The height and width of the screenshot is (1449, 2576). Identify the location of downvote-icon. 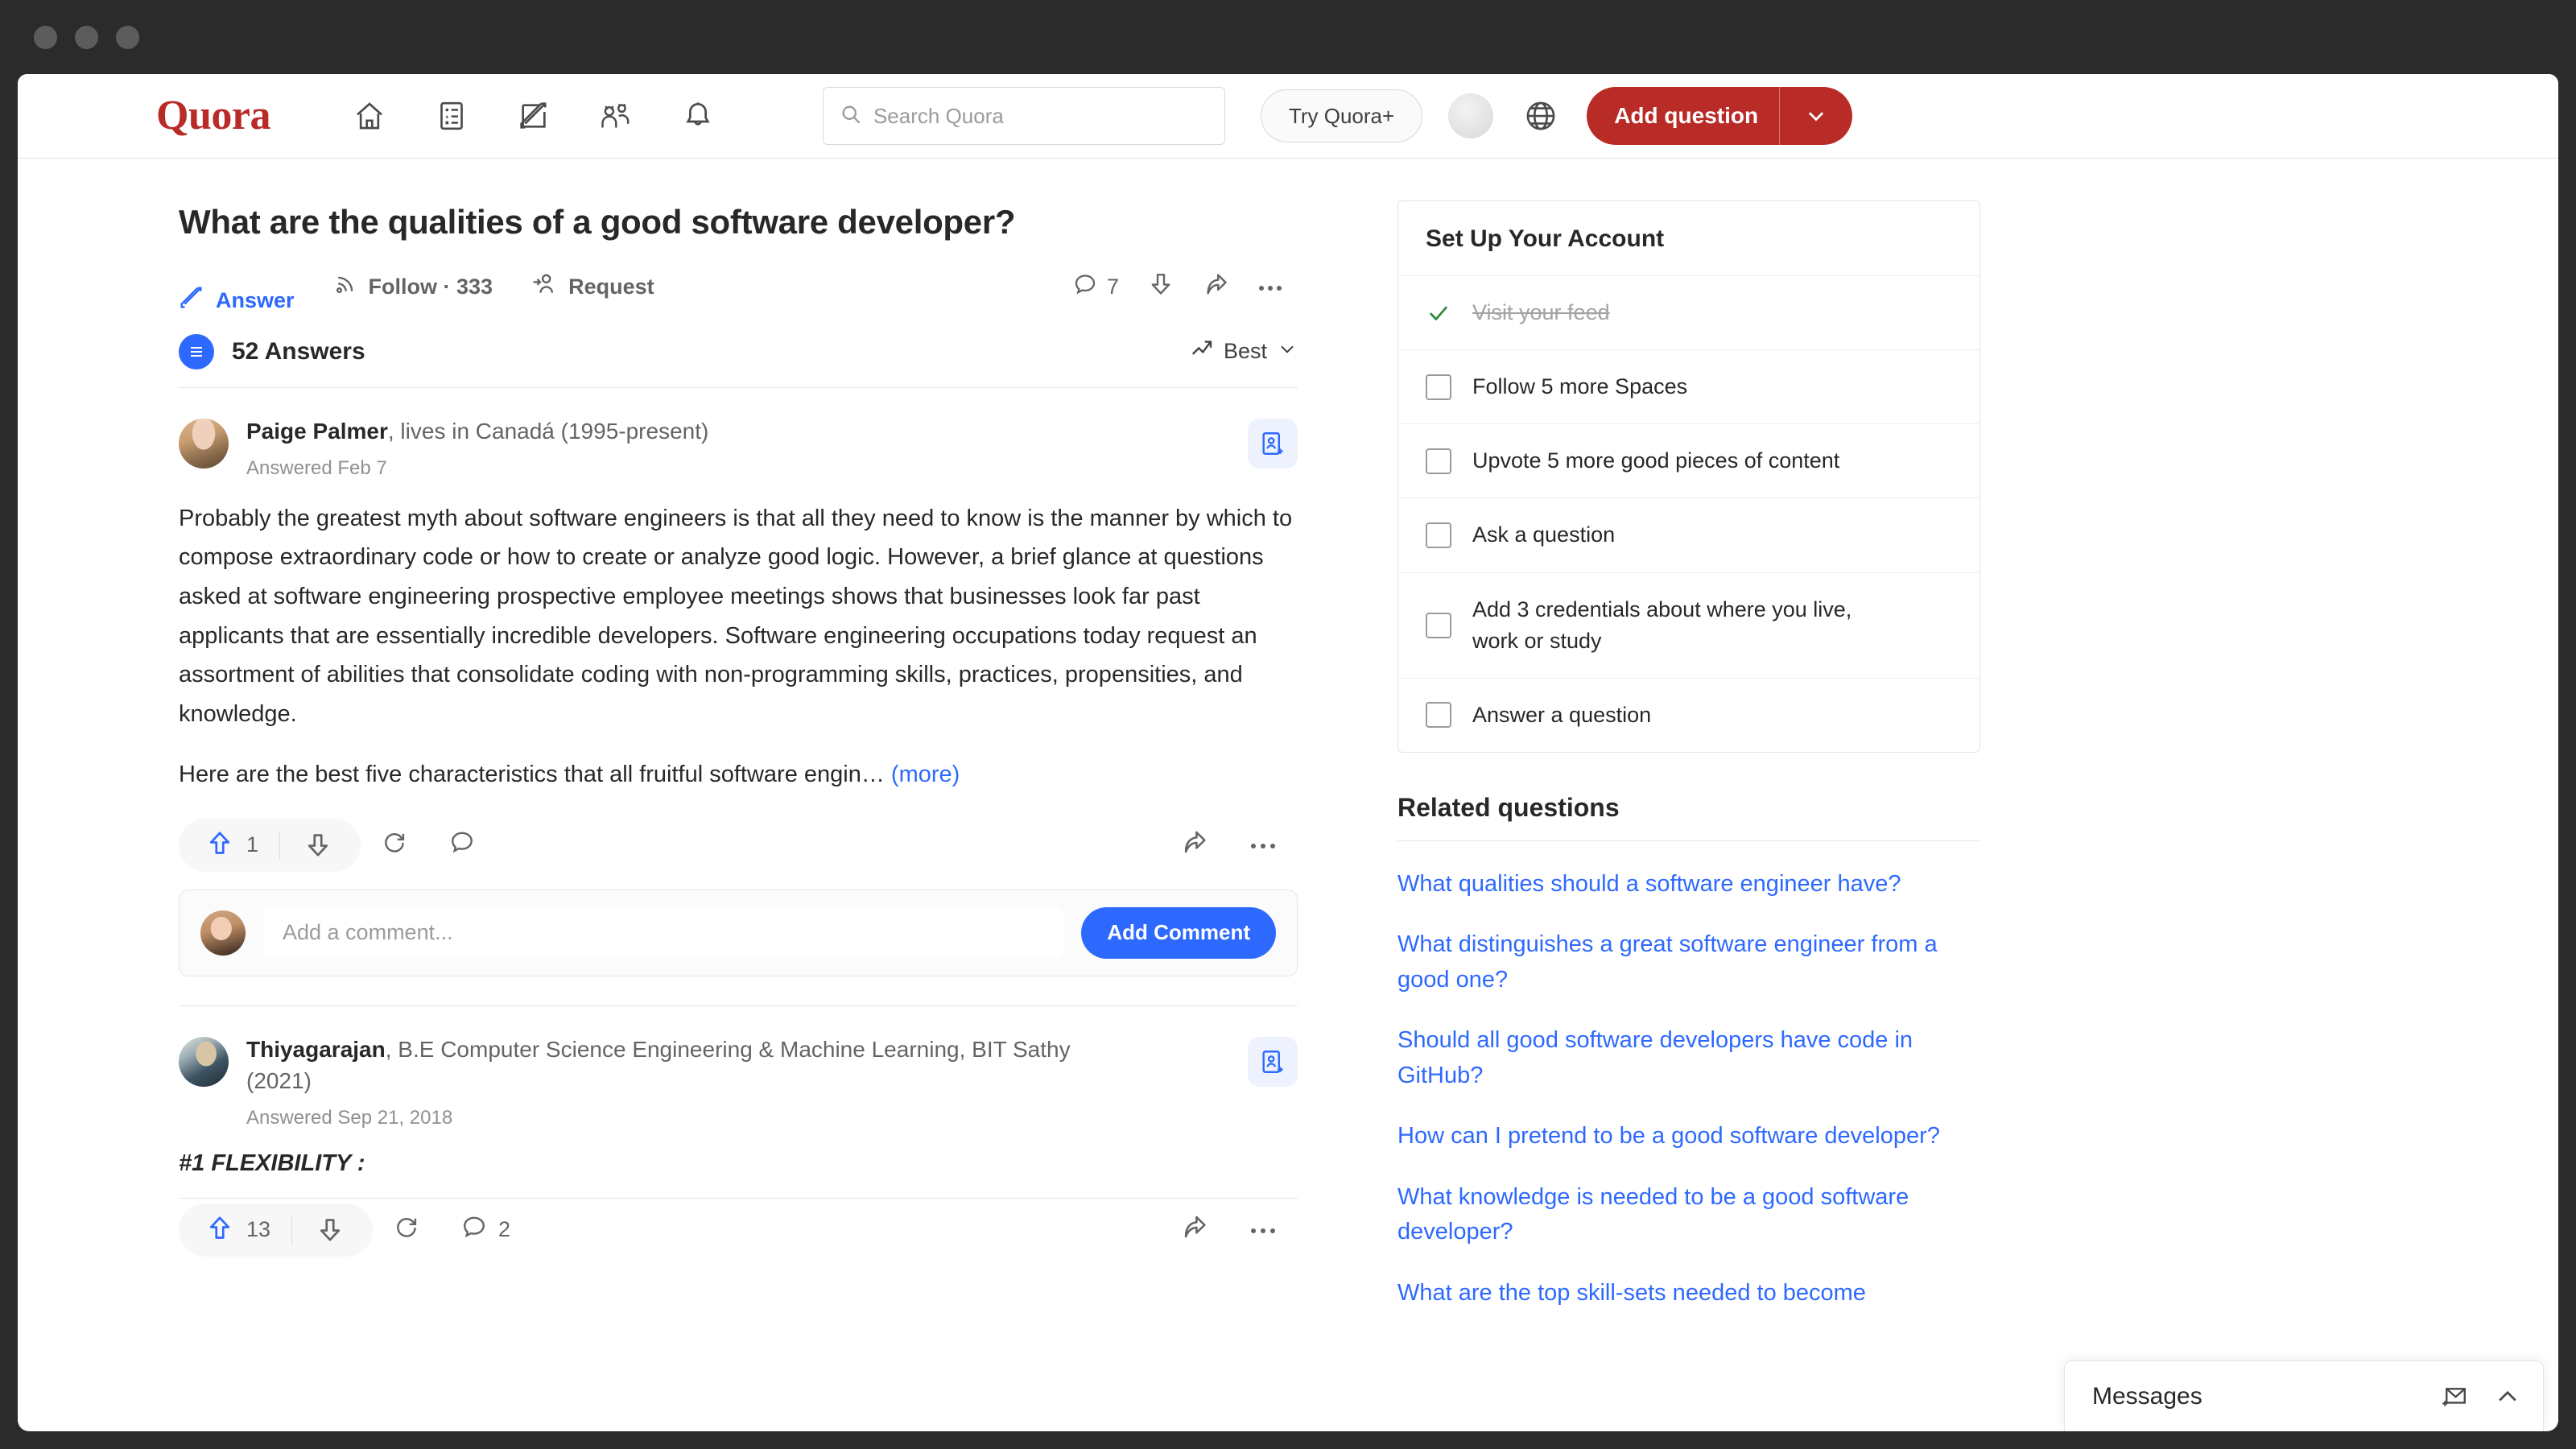
(1161, 287).